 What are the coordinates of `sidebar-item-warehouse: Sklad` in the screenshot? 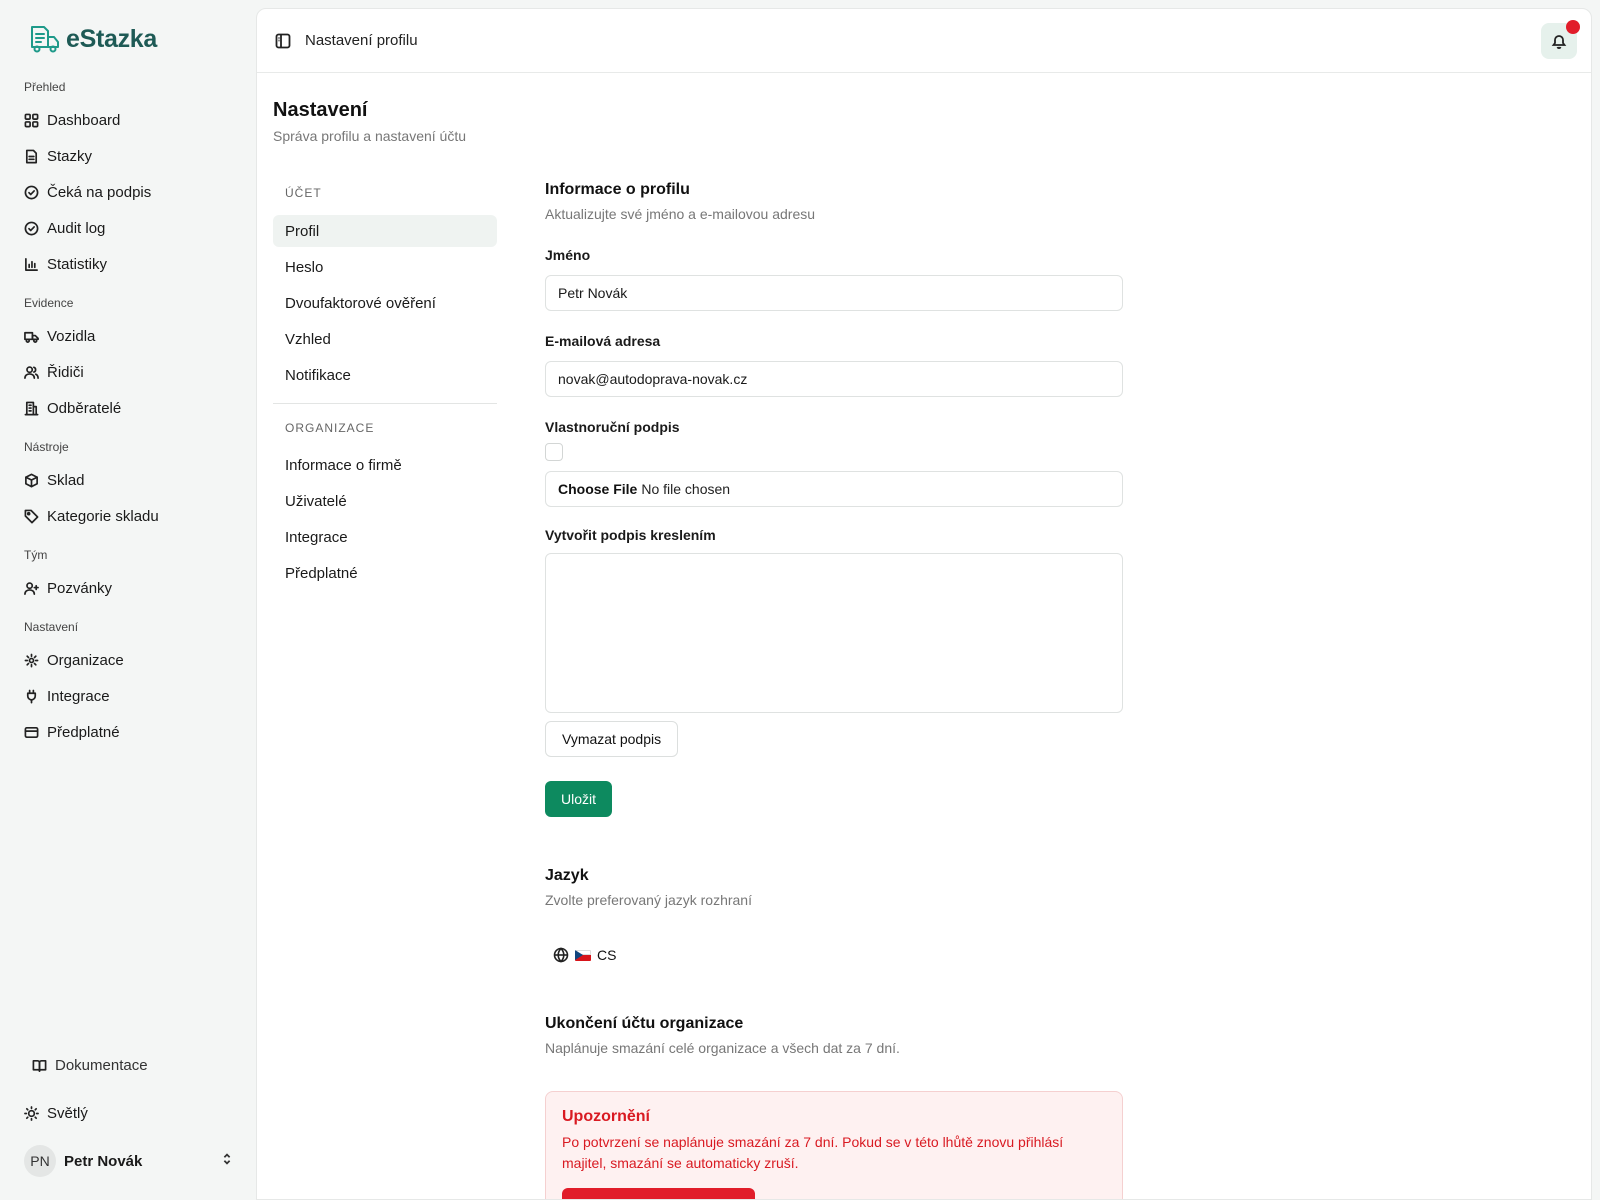 It's located at (54, 480).